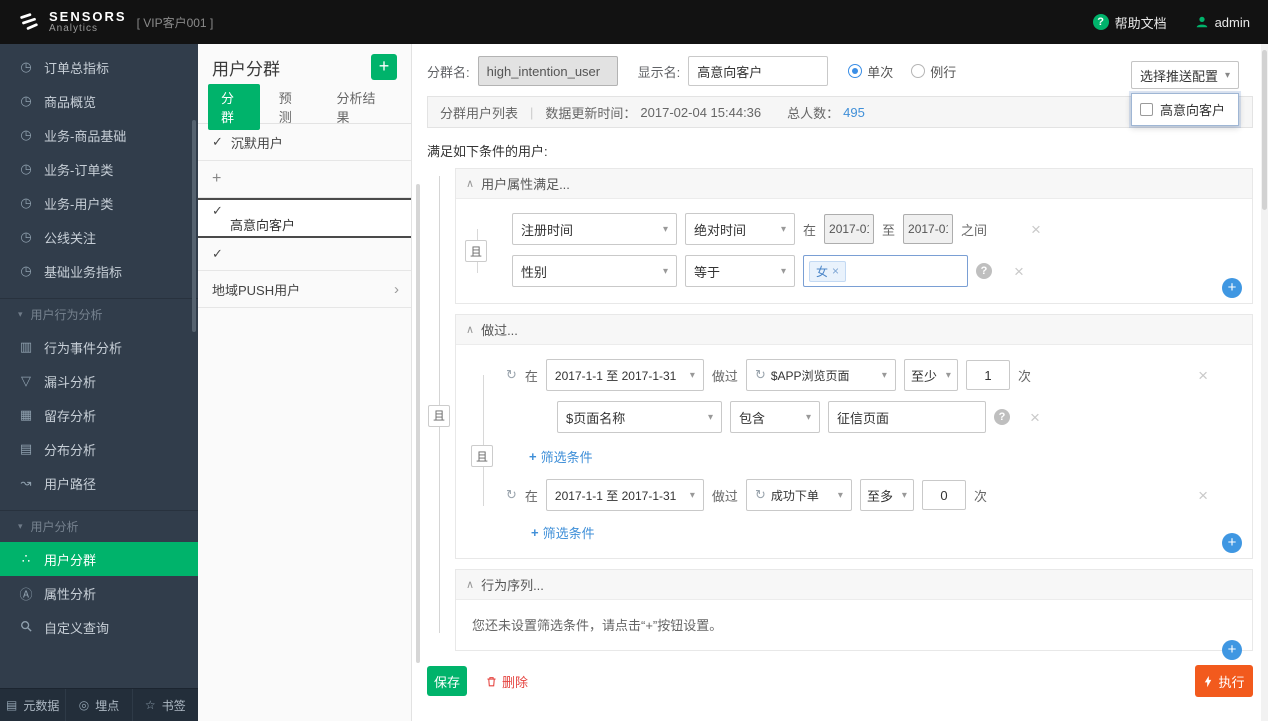 This screenshot has width=1268, height=721. Describe the element at coordinates (363, 107) in the screenshot. I see `tab-analysis-results: 分析结果` at that location.